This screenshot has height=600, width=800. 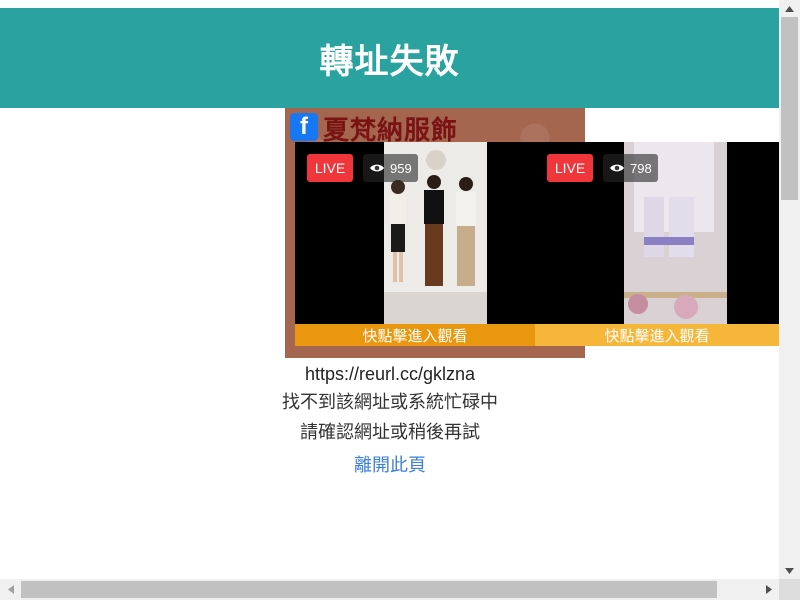 What do you see at coordinates (789, 8) in the screenshot?
I see `scroll-up-arrow-icon` at bounding box center [789, 8].